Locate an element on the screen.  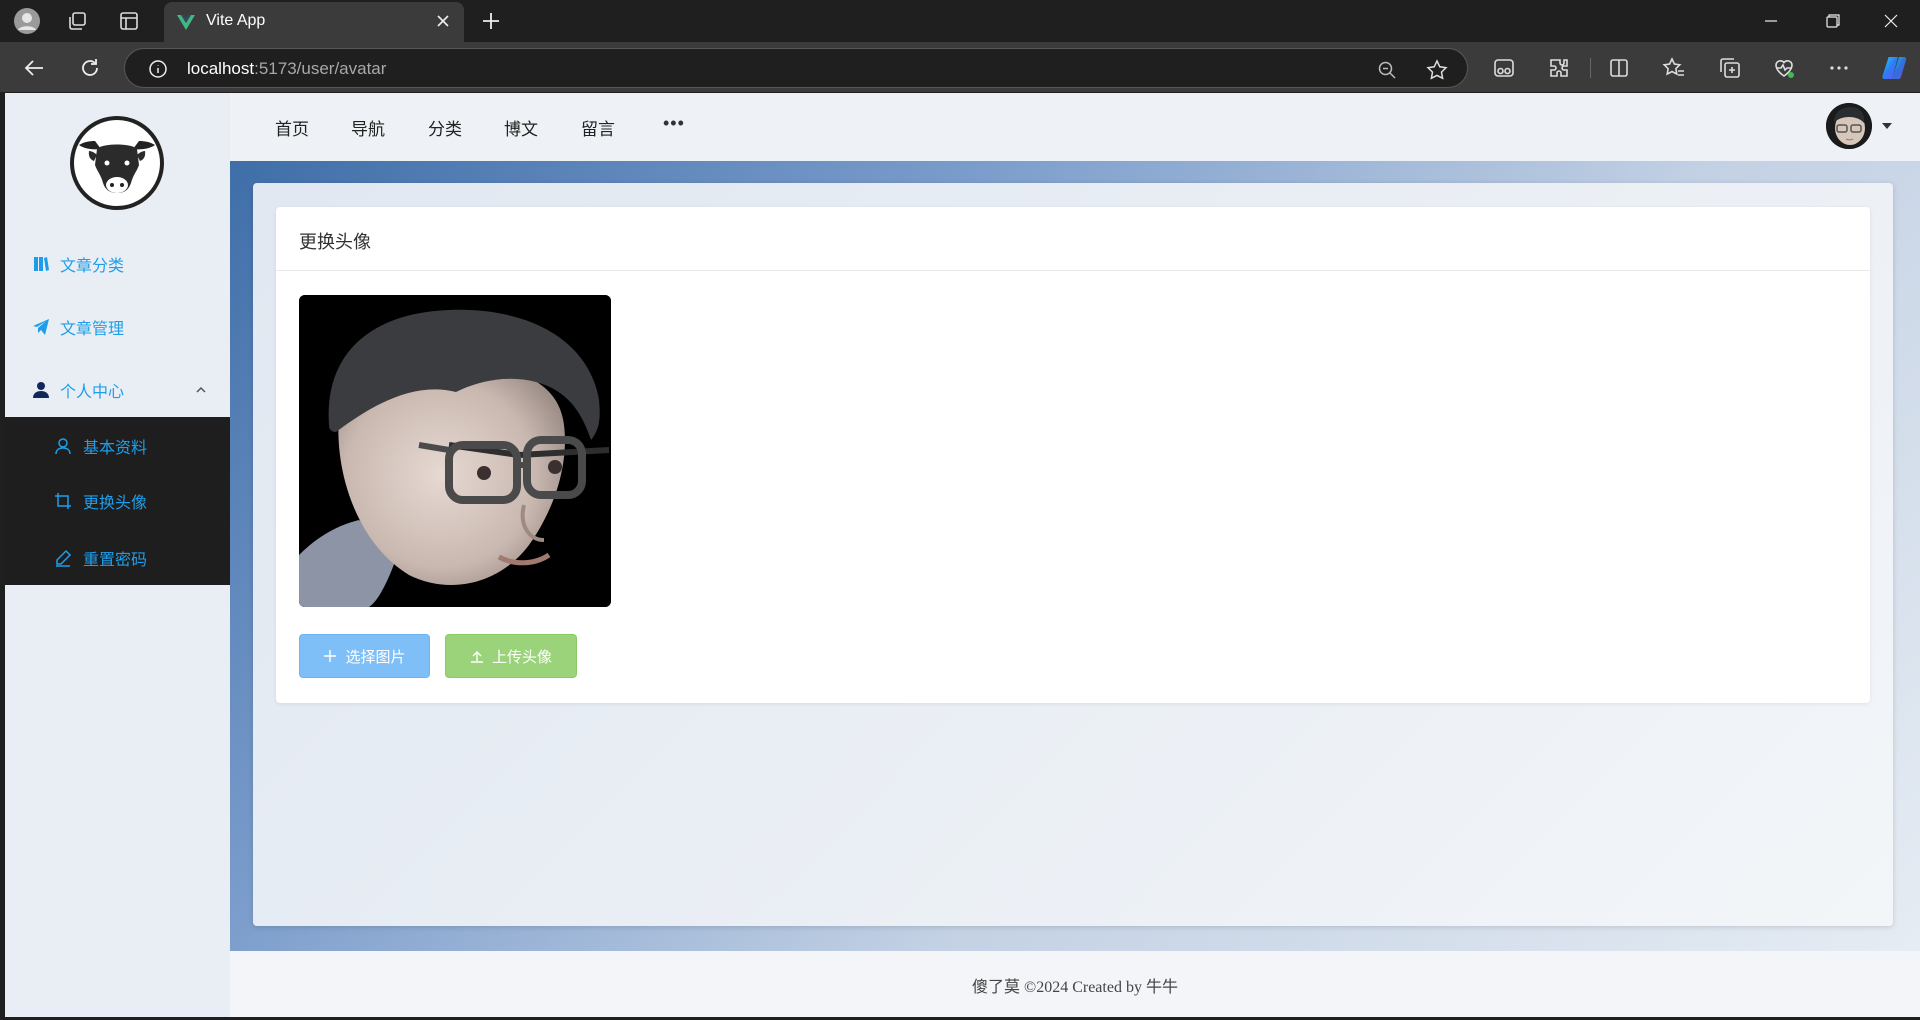
favorite-star-icon is located at coordinates (1437, 70).